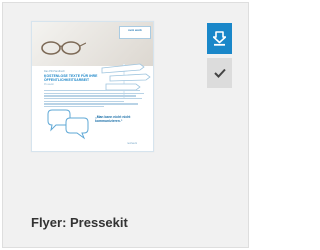 This screenshot has width=320, height=250. Describe the element at coordinates (132, 143) in the screenshot. I see `flyer-footer-logo: netzwerk` at that location.